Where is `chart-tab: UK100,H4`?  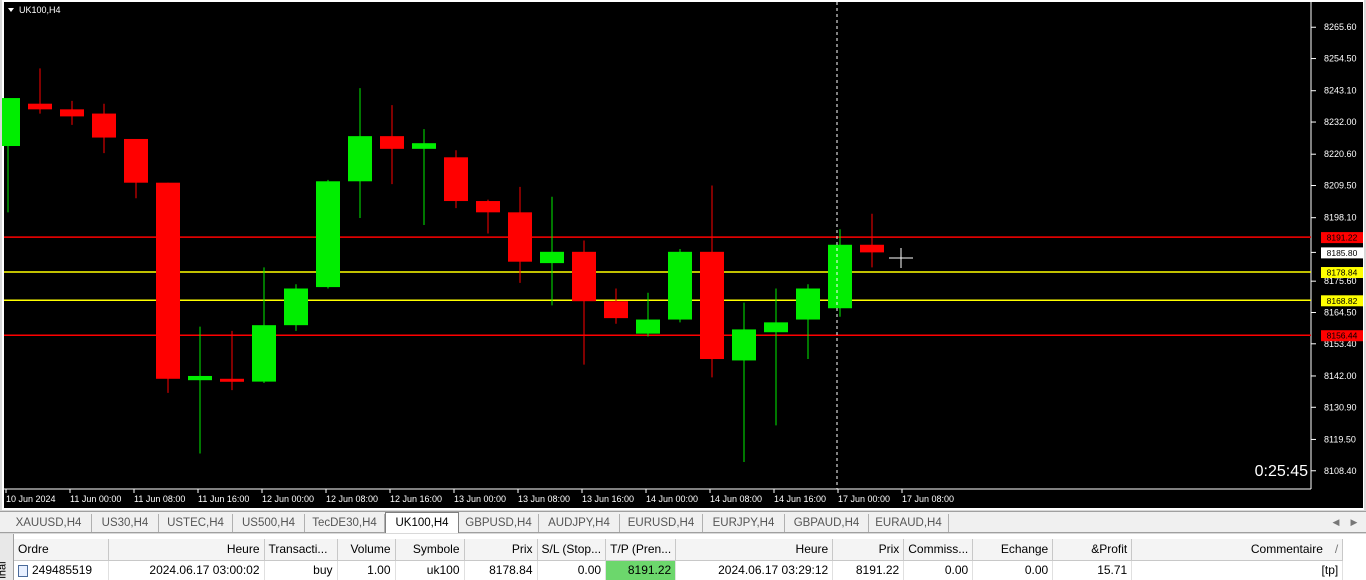
chart-tab: UK100,H4 is located at coordinates (422, 522).